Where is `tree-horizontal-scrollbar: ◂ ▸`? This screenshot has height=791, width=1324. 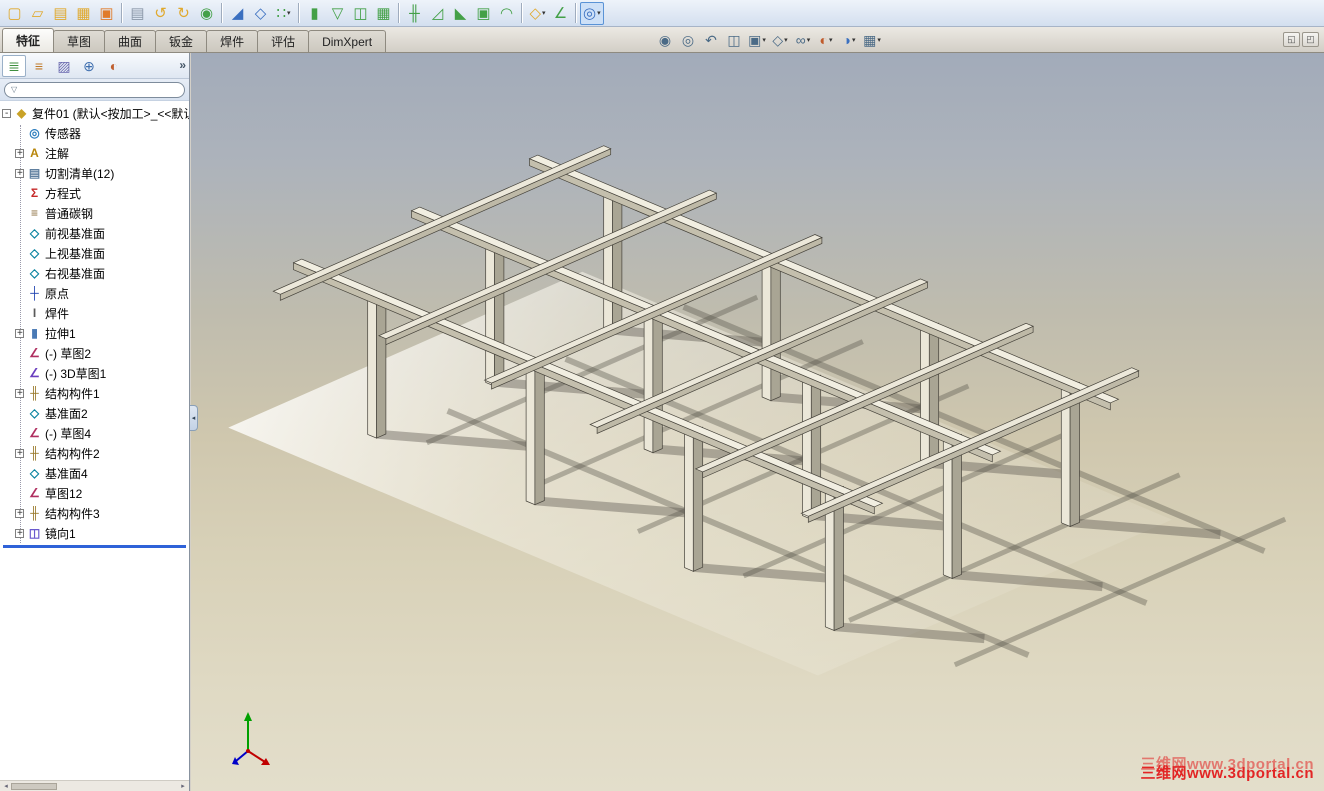
tree-horizontal-scrollbar: ◂ ▸ is located at coordinates (94, 785).